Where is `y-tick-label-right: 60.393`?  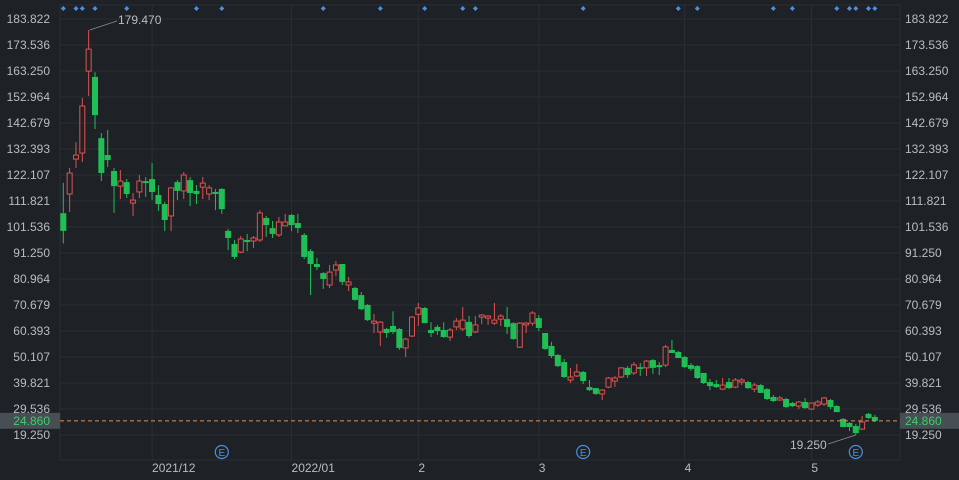 y-tick-label-right: 60.393 is located at coordinates (923, 331).